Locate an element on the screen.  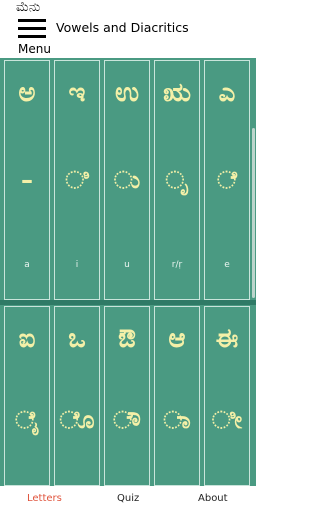
vowel-sign: – is located at coordinates (27, 180).